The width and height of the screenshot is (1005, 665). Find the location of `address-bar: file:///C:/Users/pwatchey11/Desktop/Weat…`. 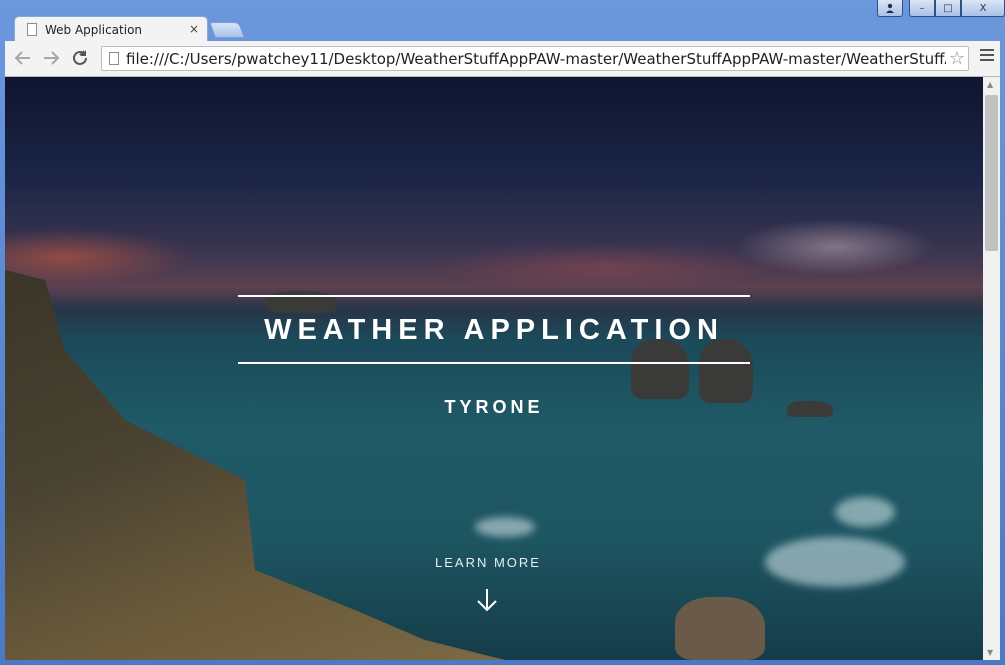

address-bar: file:///C:/Users/pwatchey11/Desktop/Weat… is located at coordinates (535, 58).